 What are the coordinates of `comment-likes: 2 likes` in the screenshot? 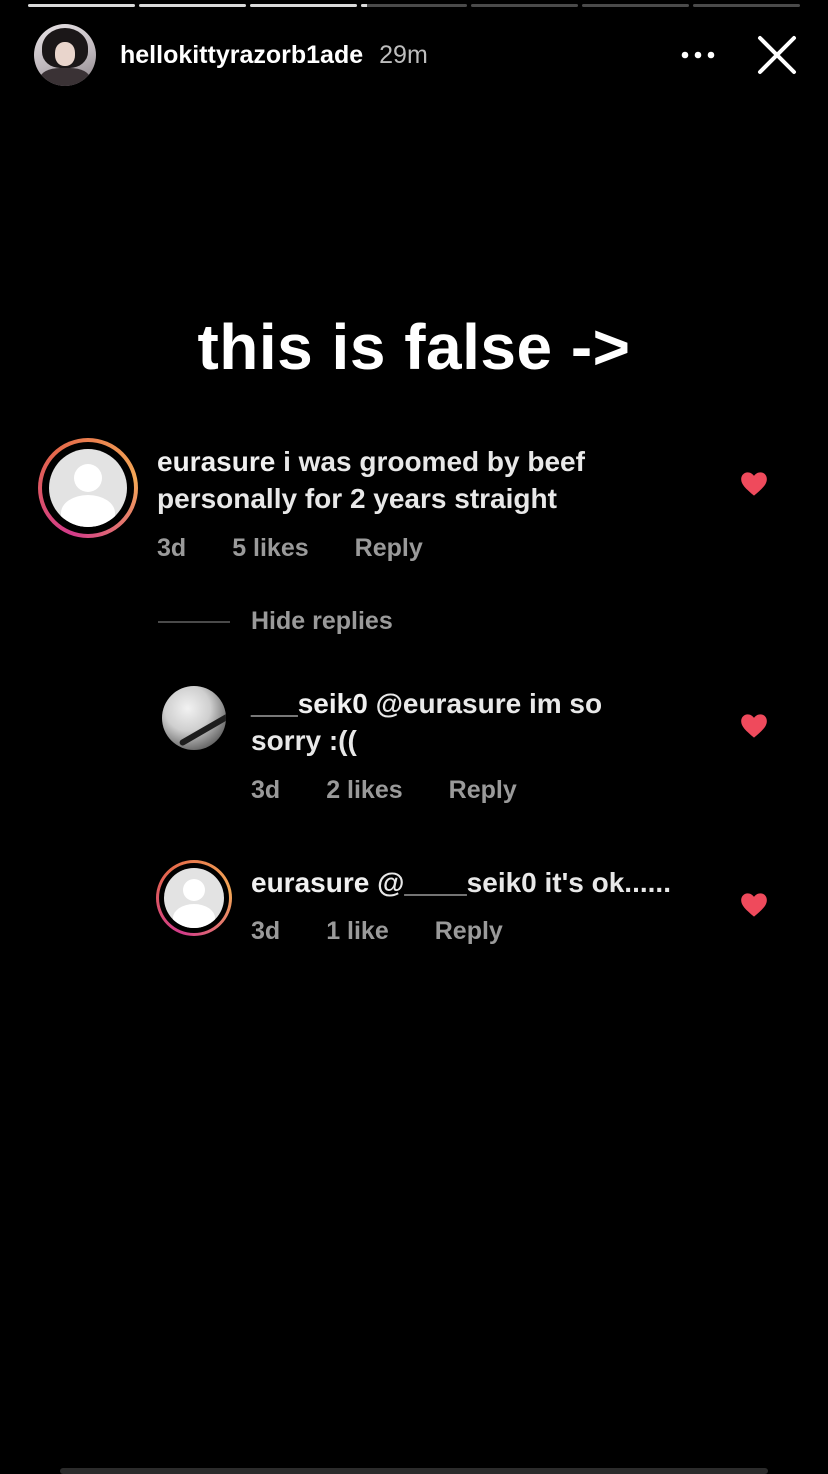 It's located at (364, 790).